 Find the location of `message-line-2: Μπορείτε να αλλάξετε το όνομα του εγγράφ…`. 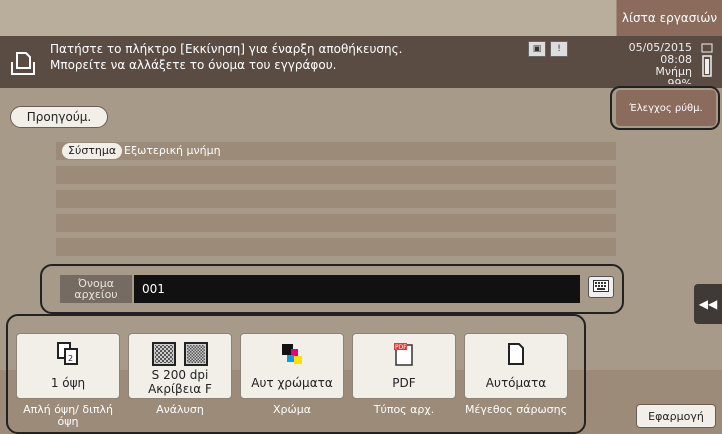

message-line-2: Μπορείτε να αλλάξετε το όνομα του εγγράφ… is located at coordinates (193, 65).